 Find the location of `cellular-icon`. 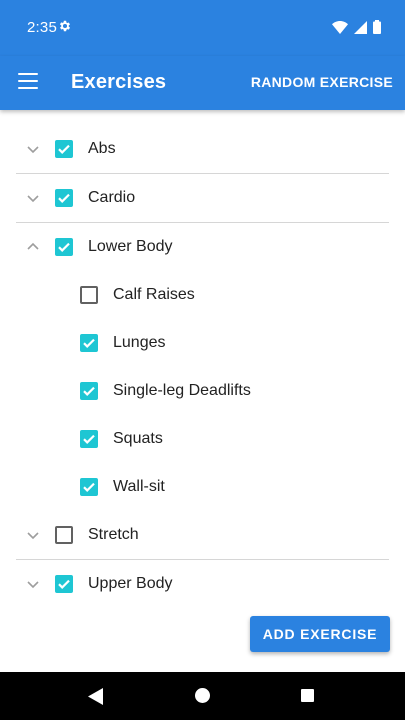

cellular-icon is located at coordinates (360, 27).